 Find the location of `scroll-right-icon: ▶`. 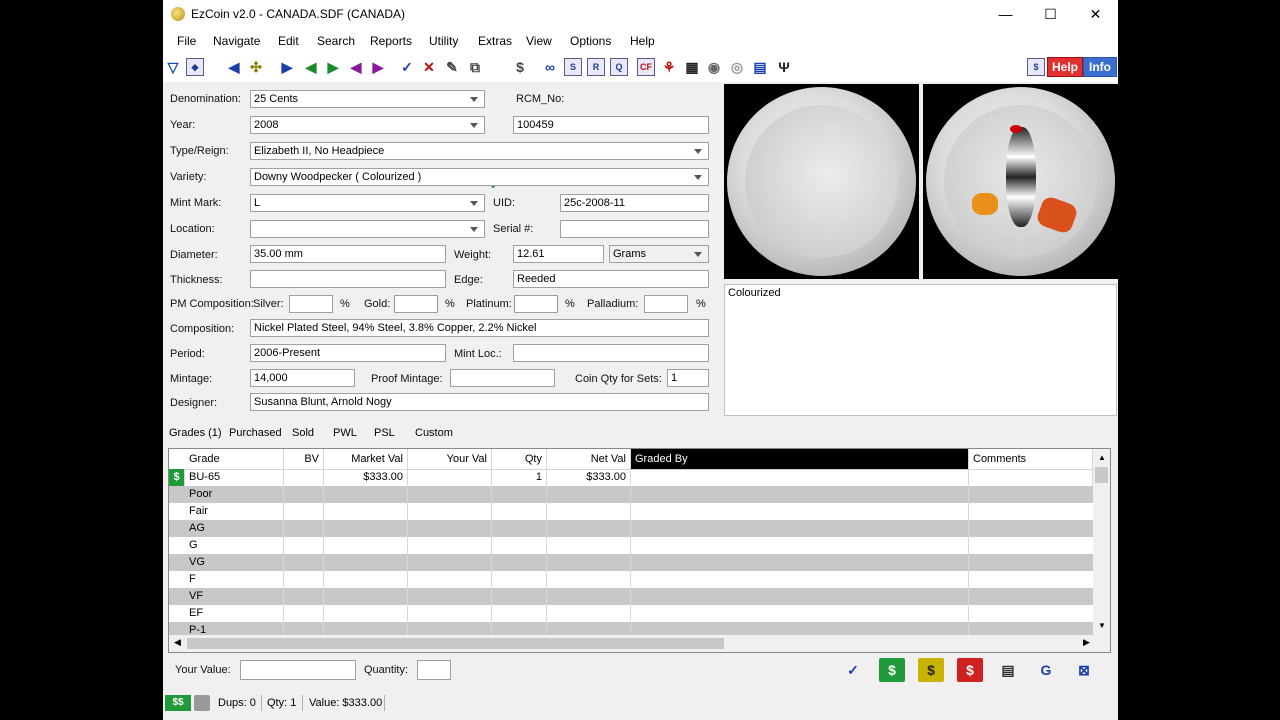

scroll-right-icon: ▶ is located at coordinates (1086, 642).